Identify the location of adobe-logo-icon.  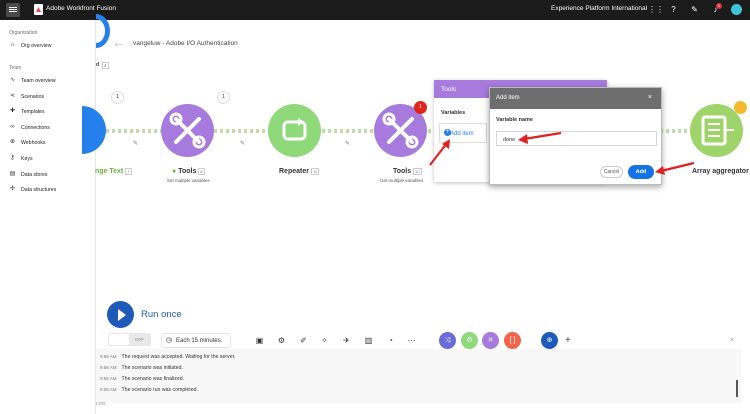
(38, 9).